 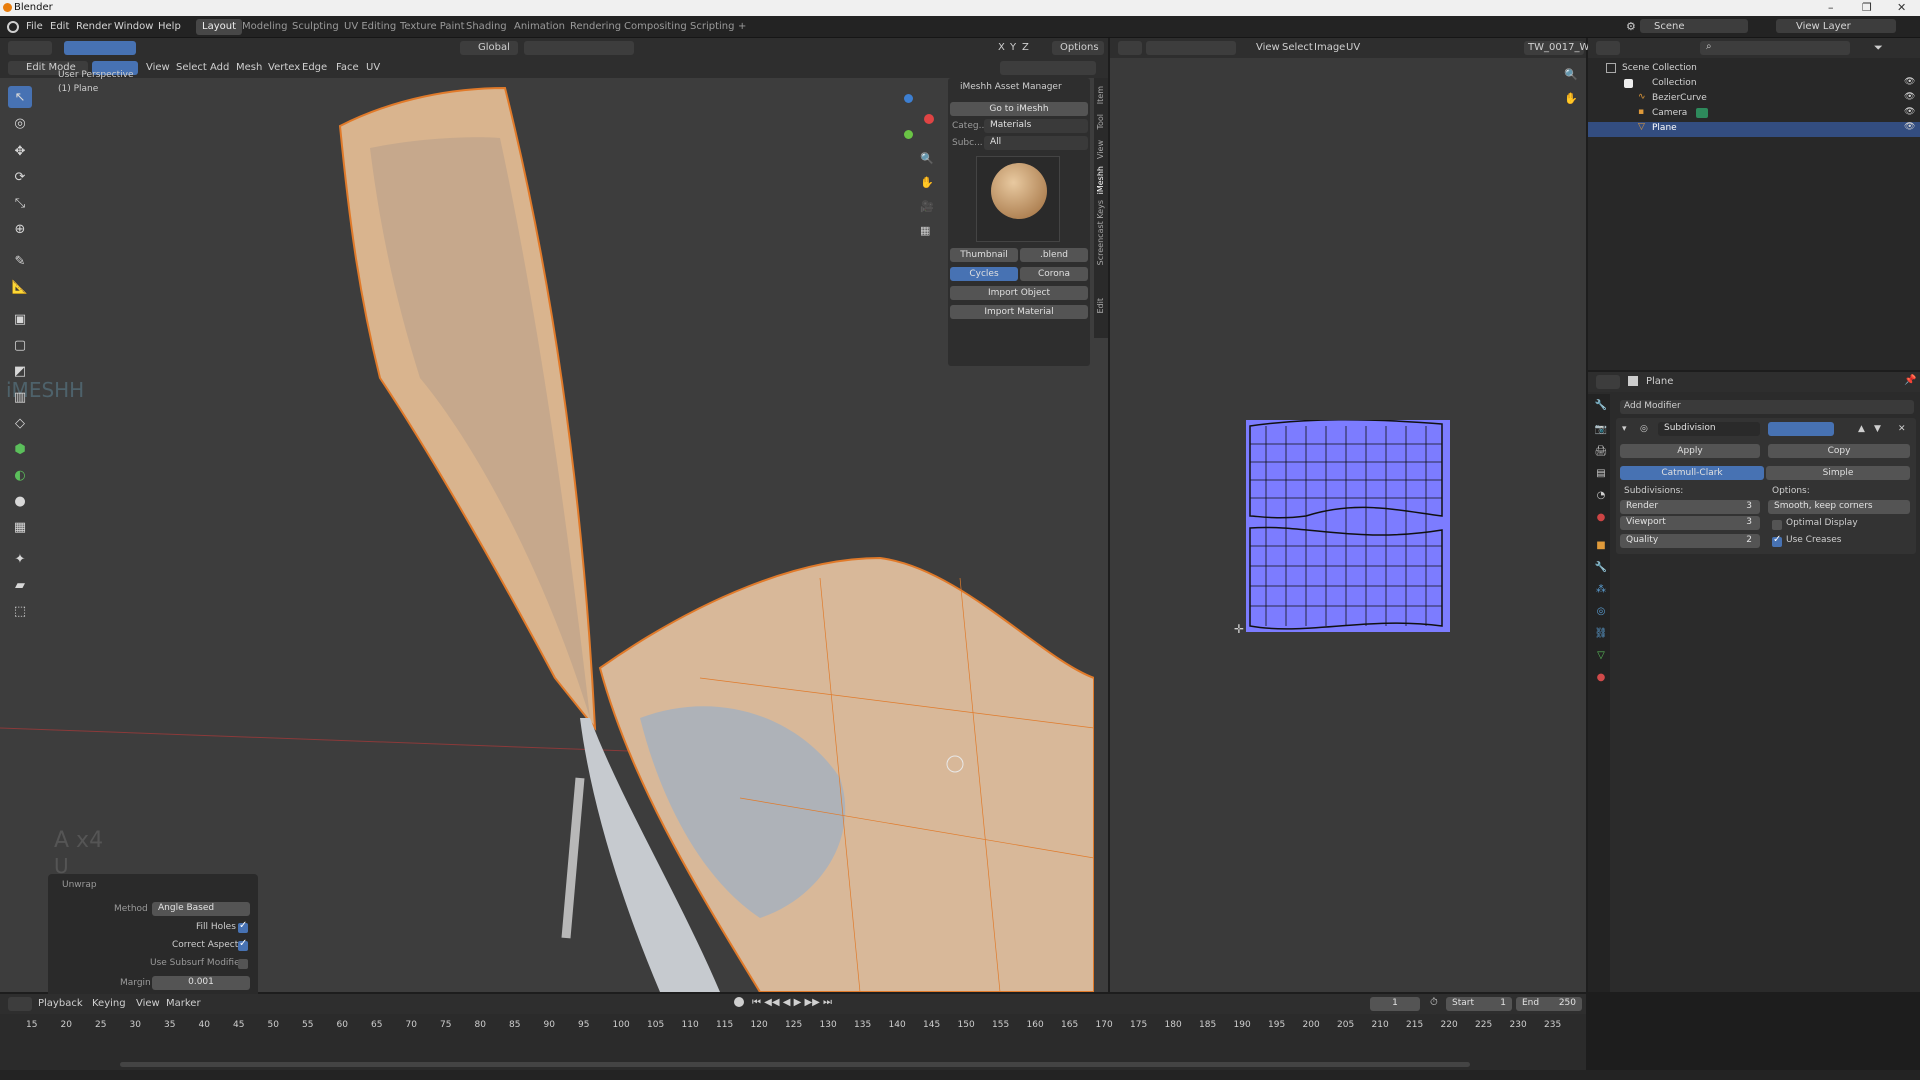 What do you see at coordinates (739, 1002) in the screenshot?
I see `record-icon` at bounding box center [739, 1002].